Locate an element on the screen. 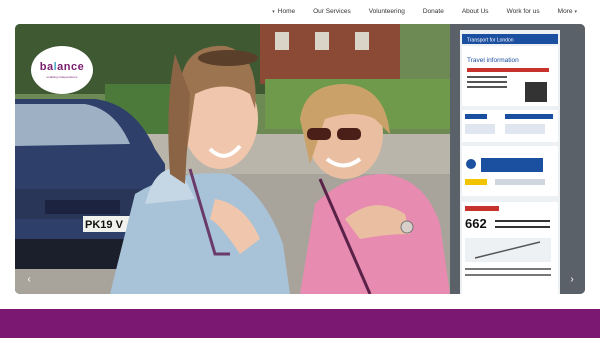 This screenshot has height=338, width=600. nav-item-donate: Donate is located at coordinates (433, 11).